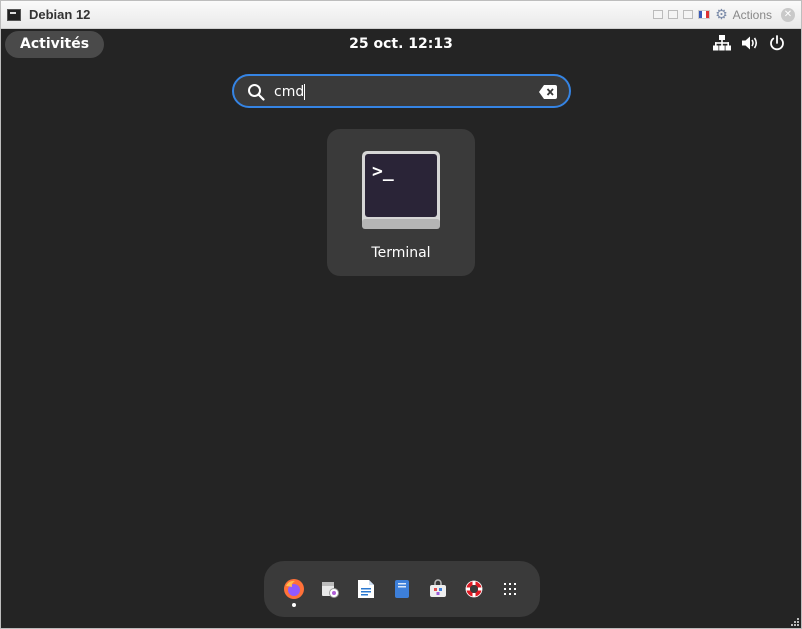  What do you see at coordinates (688, 14) in the screenshot?
I see `window-maximize-icon` at bounding box center [688, 14].